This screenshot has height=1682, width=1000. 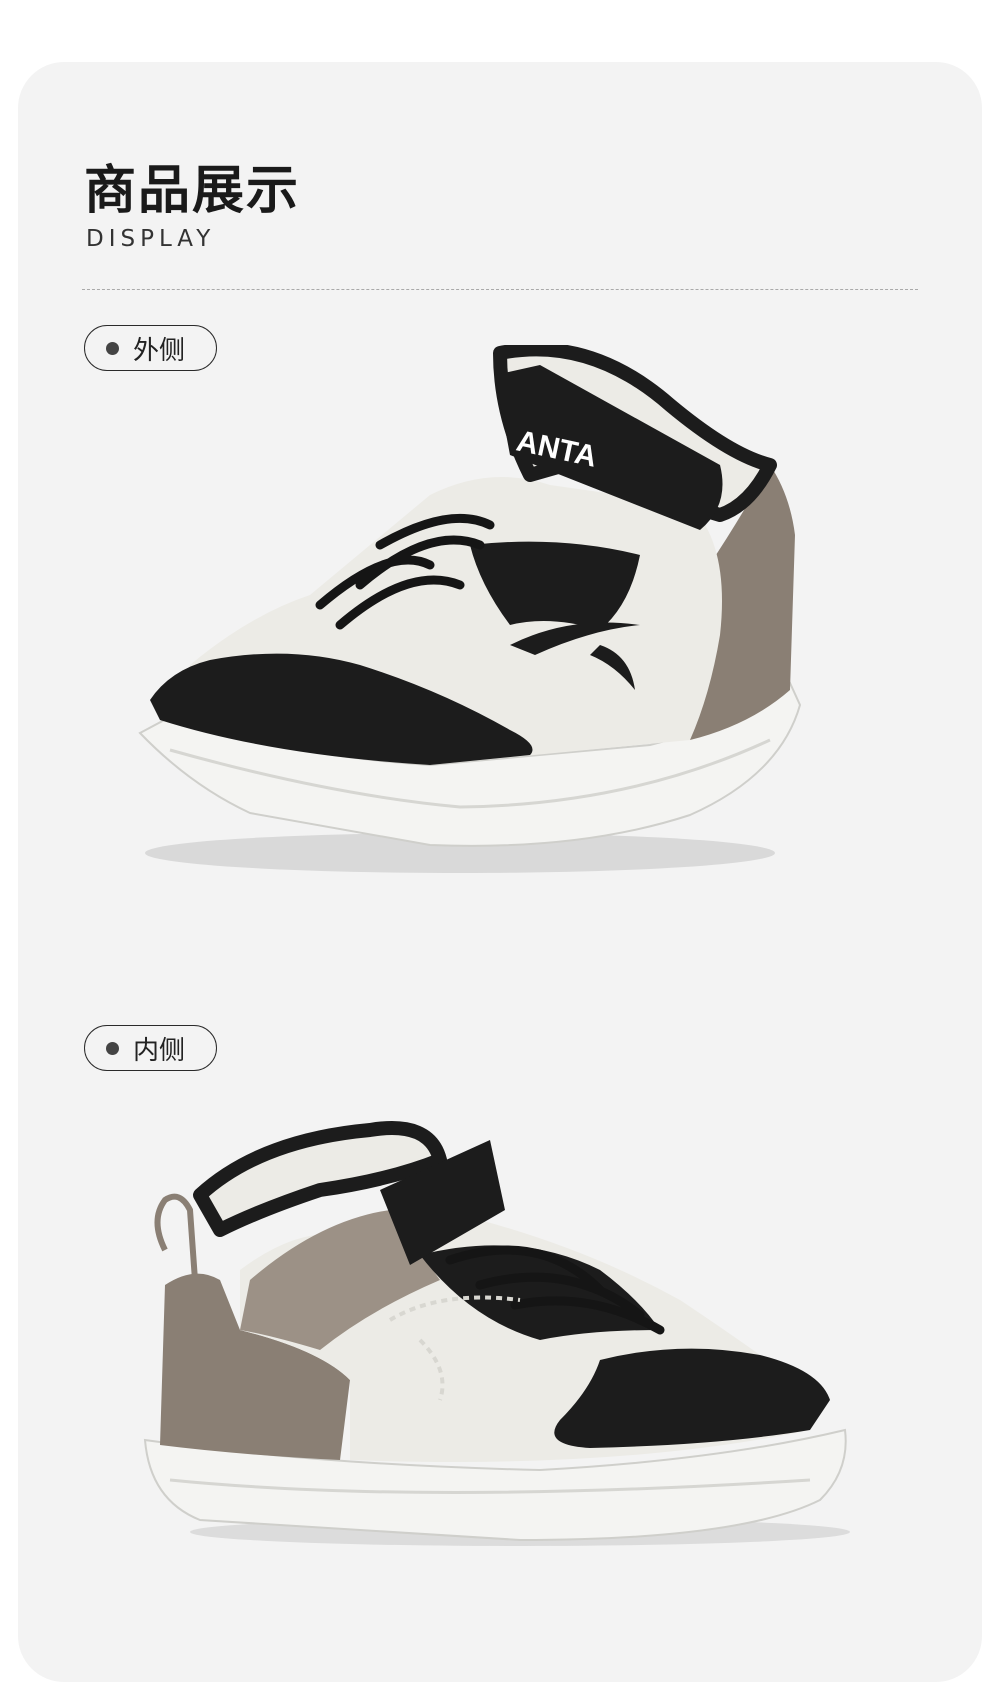 I want to click on view-tag-inner: 内侧, so click(x=150, y=1048).